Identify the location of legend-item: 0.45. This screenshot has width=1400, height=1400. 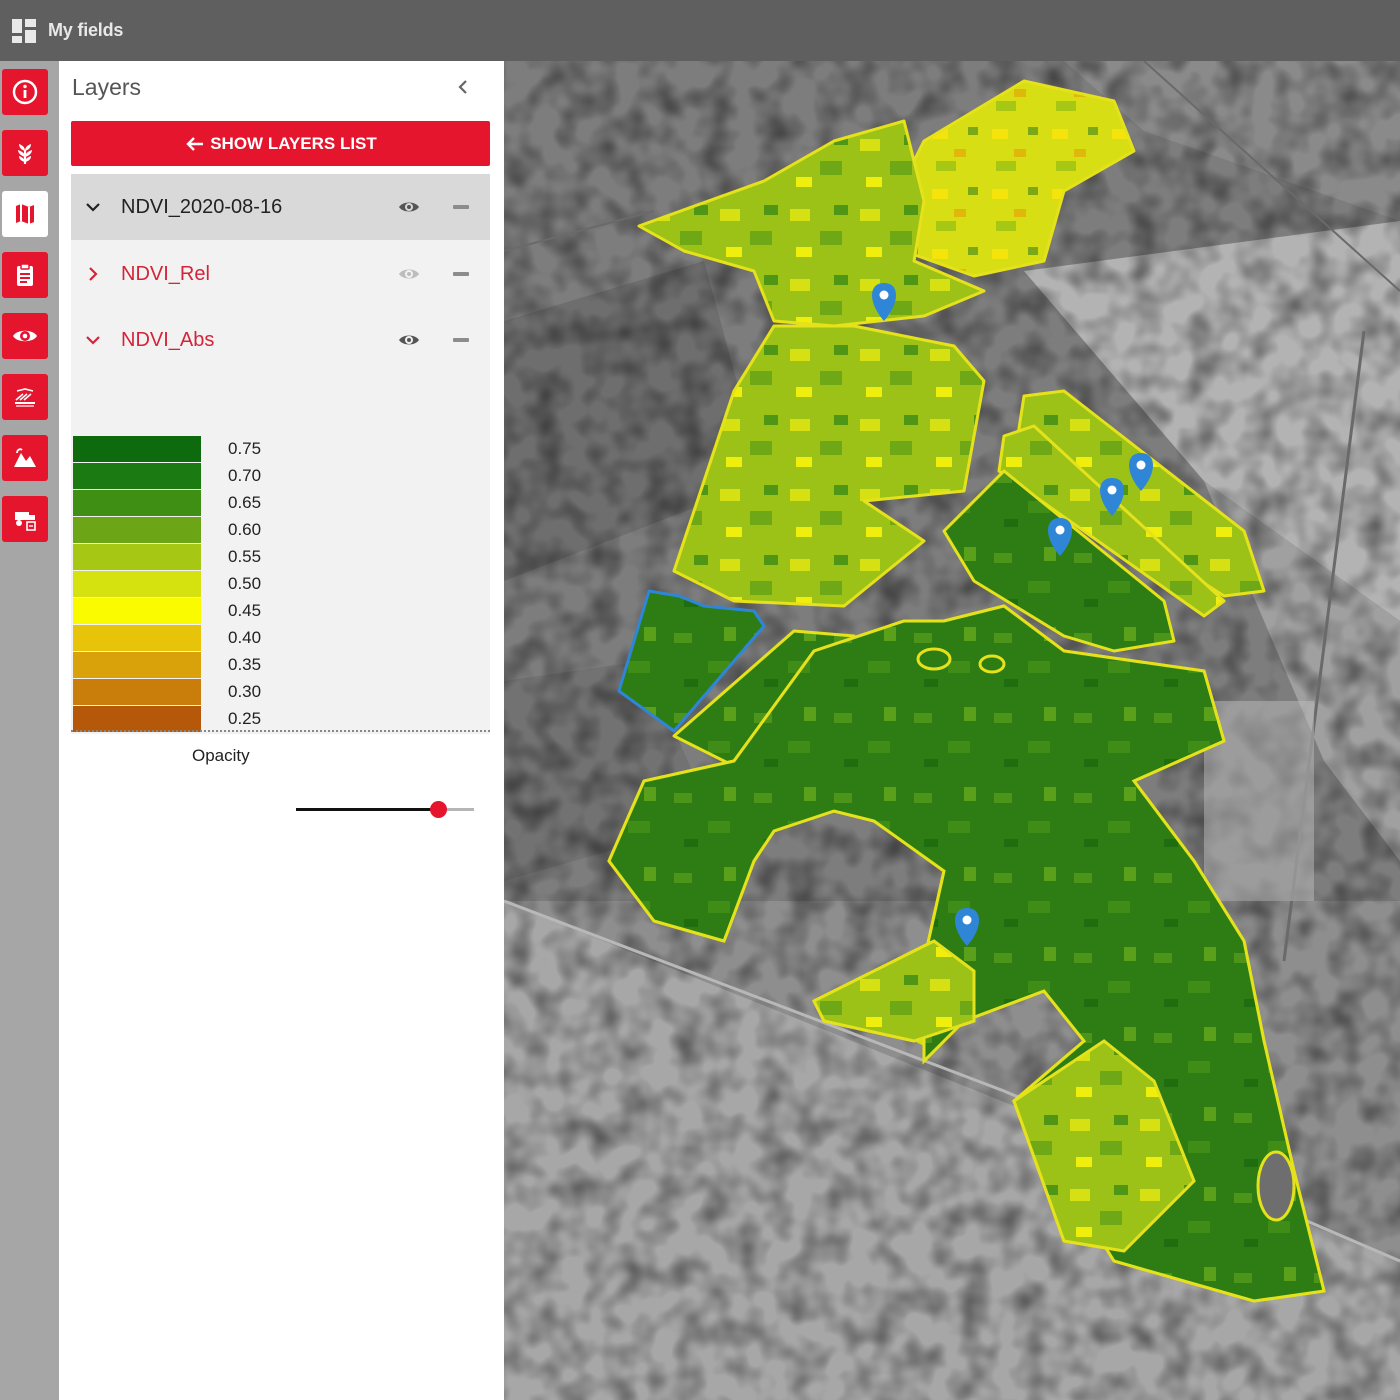
(223, 611).